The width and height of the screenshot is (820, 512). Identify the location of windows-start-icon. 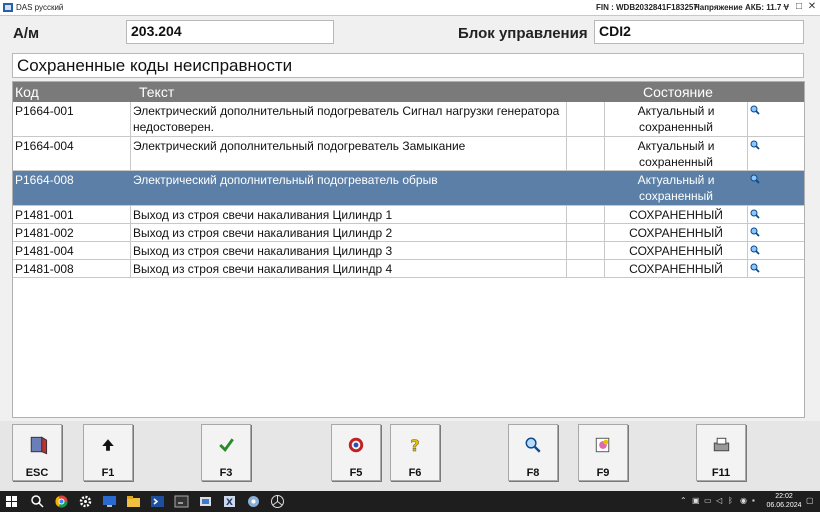
(11, 501).